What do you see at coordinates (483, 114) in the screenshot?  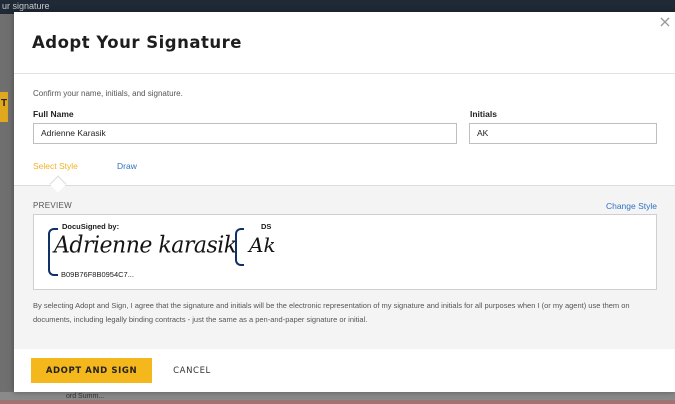 I see `initials-label: Initials` at bounding box center [483, 114].